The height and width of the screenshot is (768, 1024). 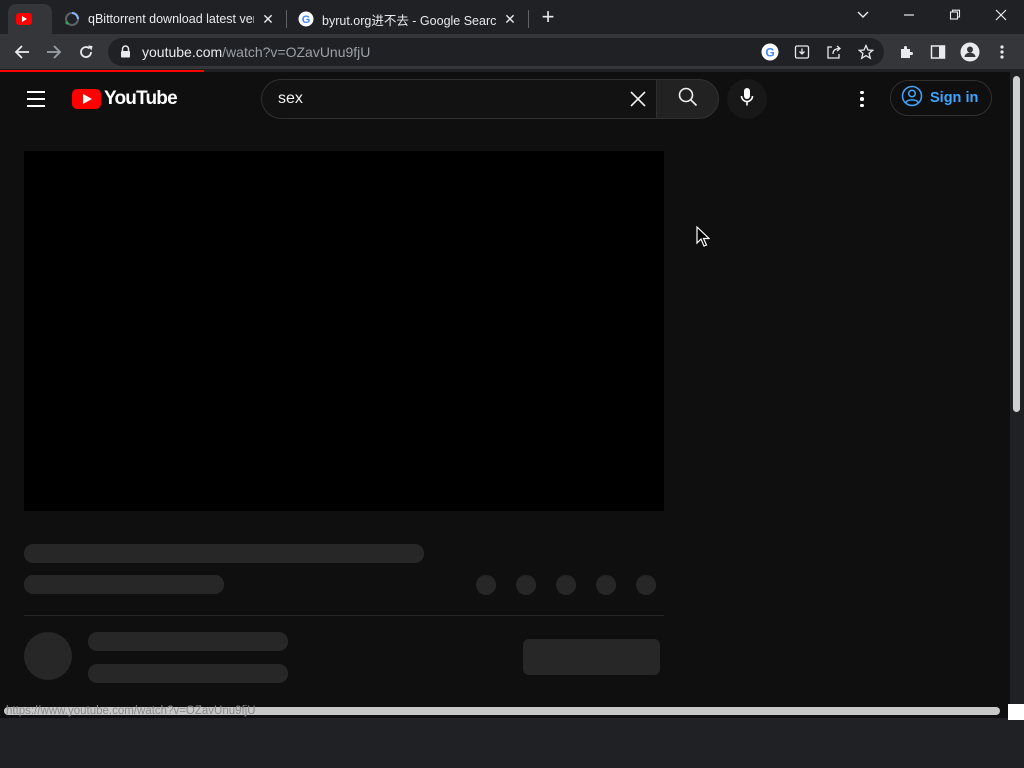 What do you see at coordinates (970, 52) in the screenshot?
I see `profile-icon` at bounding box center [970, 52].